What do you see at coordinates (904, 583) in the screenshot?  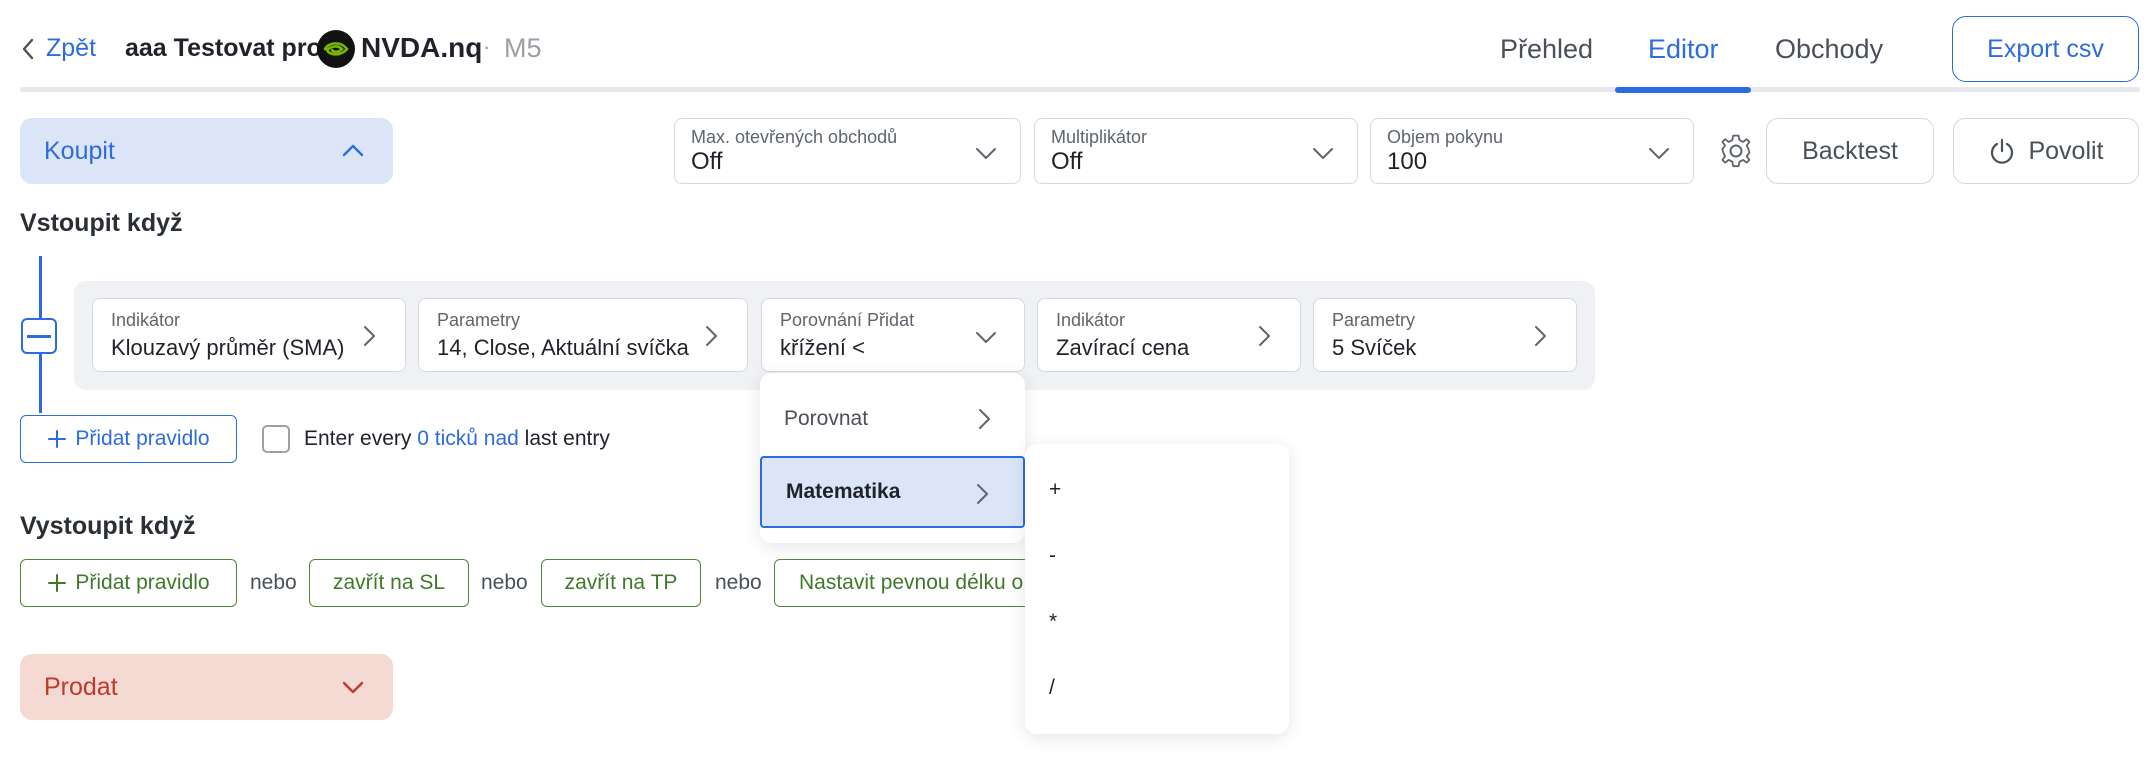 I see `fixed-length-button: Nastavit pevnou délku o` at bounding box center [904, 583].